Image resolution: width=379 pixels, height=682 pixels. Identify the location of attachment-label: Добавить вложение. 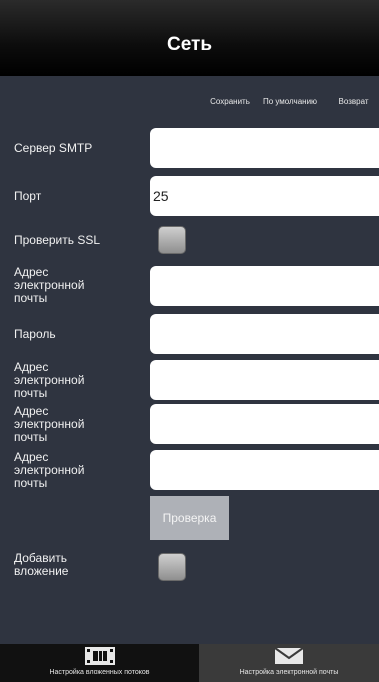
(41, 565).